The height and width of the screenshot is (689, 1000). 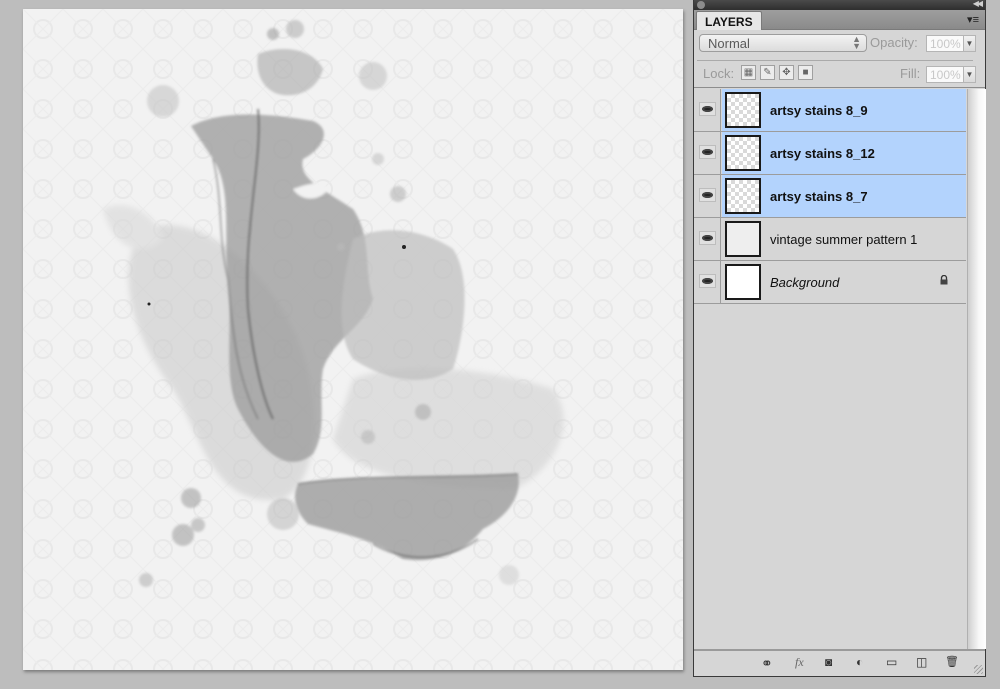 What do you see at coordinates (767, 663) in the screenshot?
I see `link-layers-icon: ⚭` at bounding box center [767, 663].